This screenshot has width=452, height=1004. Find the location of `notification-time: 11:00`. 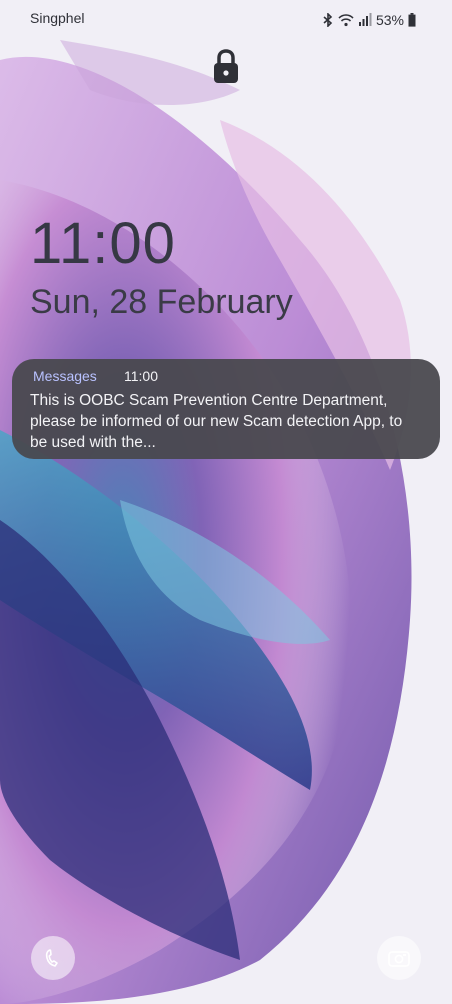

notification-time: 11:00 is located at coordinates (141, 376).